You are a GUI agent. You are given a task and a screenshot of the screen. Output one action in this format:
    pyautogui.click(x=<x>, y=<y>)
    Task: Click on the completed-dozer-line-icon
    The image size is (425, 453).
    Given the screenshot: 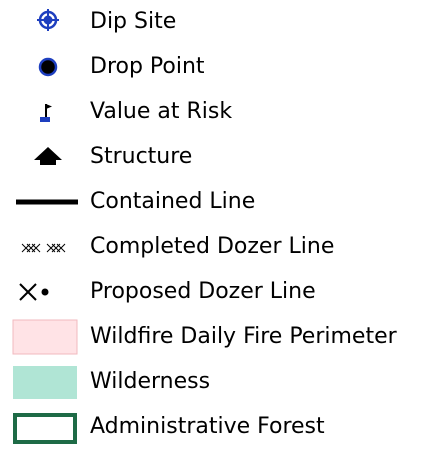 What is the action you would take?
    pyautogui.click(x=45, y=247)
    